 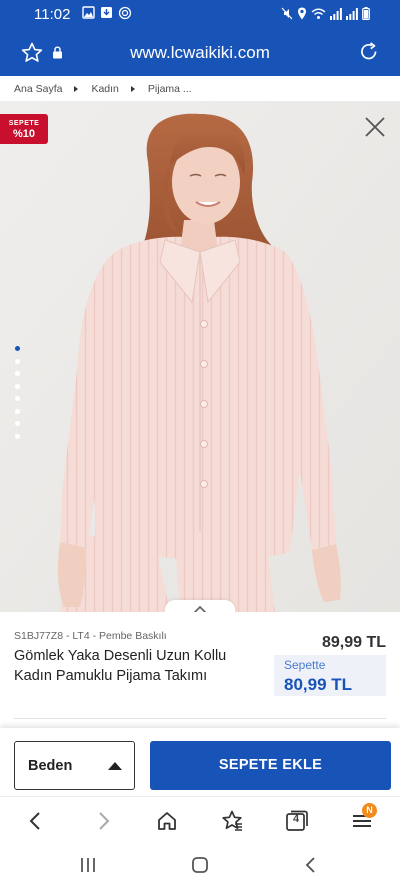 What do you see at coordinates (318, 684) in the screenshot?
I see `basket-price: 80,99 TL` at bounding box center [318, 684].